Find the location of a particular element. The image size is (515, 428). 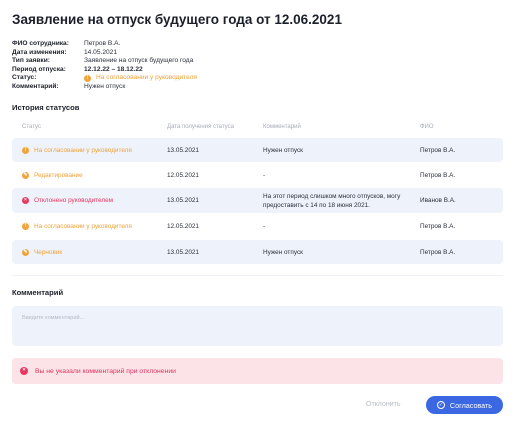

status-cell: ✎ Редактирование is located at coordinates (52, 175).